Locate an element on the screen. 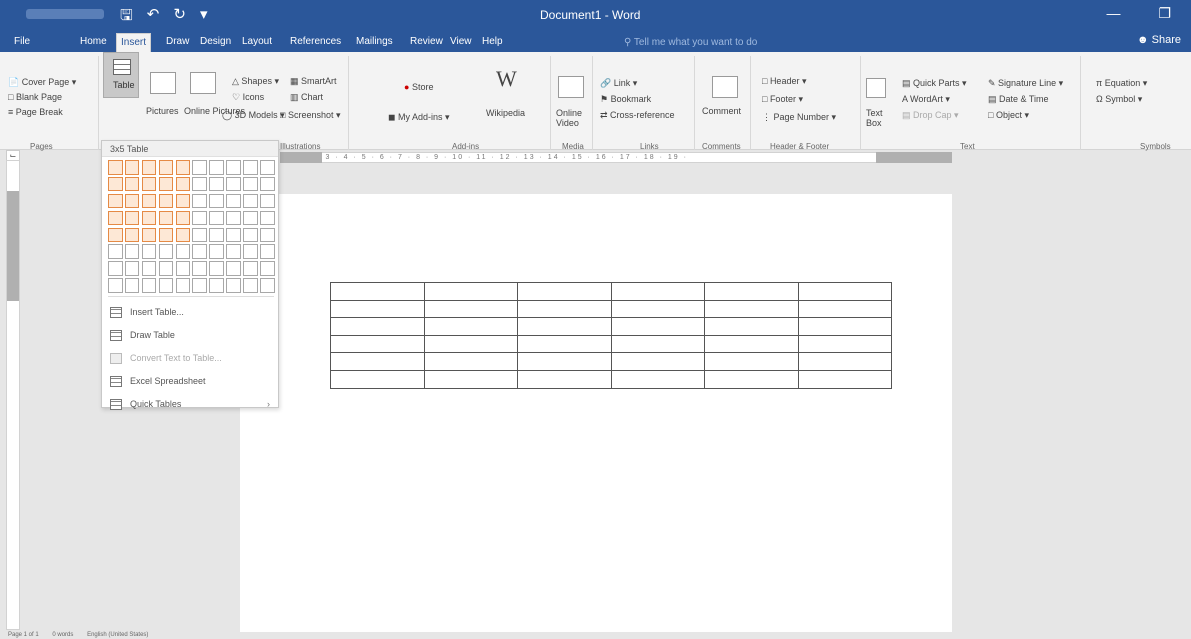 This screenshot has height=639, width=1191. blank-page-button: □ Blank Page is located at coordinates (35, 97).